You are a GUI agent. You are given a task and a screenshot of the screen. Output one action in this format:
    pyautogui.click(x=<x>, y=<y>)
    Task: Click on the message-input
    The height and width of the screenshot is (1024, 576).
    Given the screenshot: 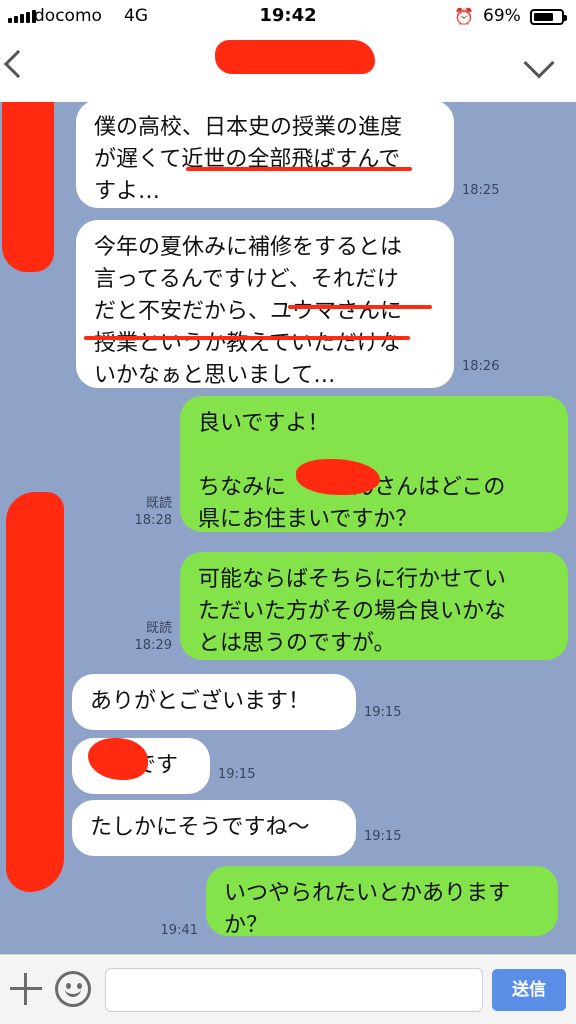 What is the action you would take?
    pyautogui.click(x=294, y=990)
    